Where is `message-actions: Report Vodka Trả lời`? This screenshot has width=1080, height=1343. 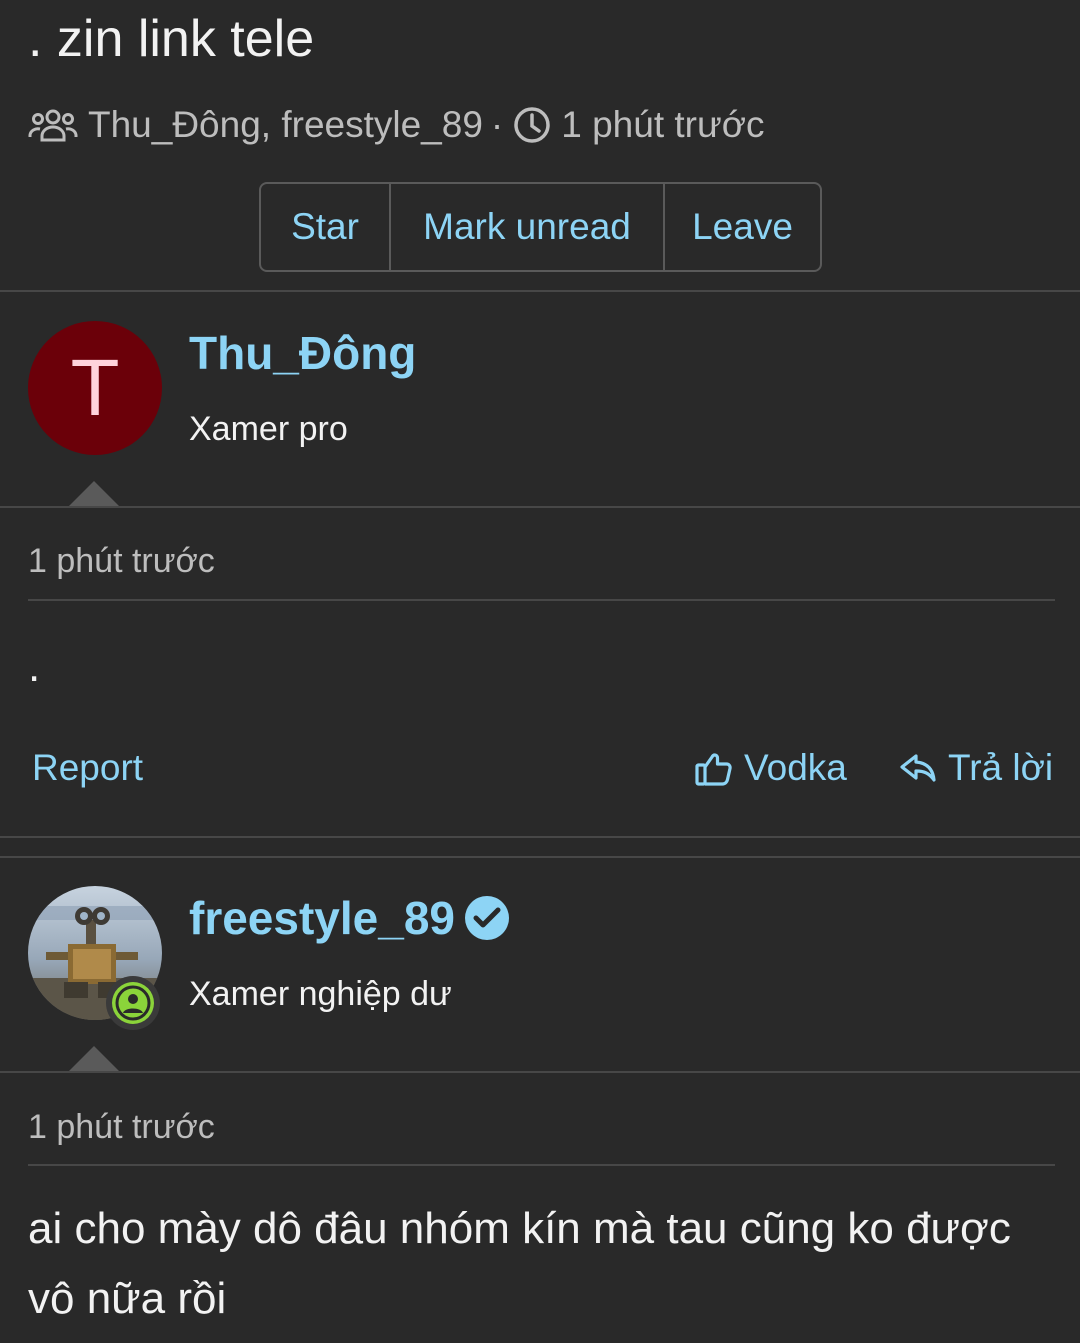
message-actions: Report Vodka Trả lời is located at coordinates (540, 768).